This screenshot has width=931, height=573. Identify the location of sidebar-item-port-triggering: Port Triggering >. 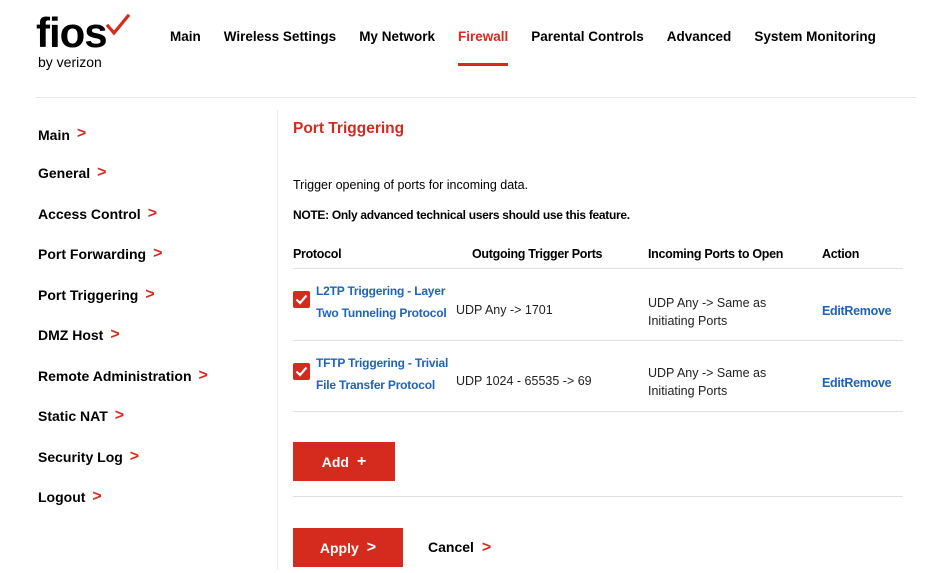
(155, 295).